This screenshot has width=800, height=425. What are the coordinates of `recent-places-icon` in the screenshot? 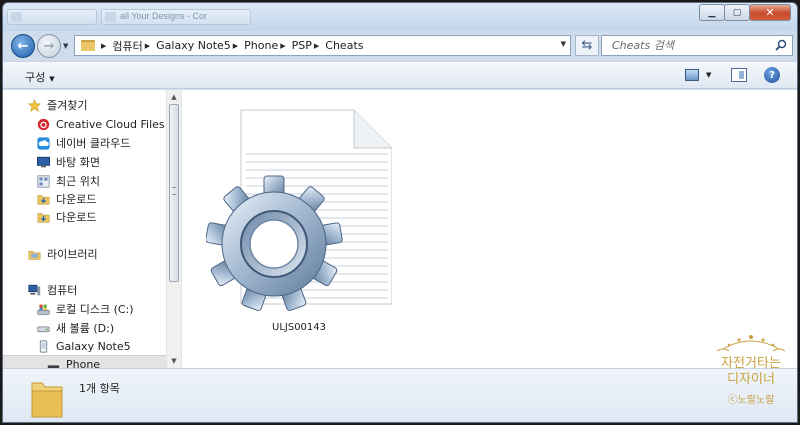 It's located at (43, 181).